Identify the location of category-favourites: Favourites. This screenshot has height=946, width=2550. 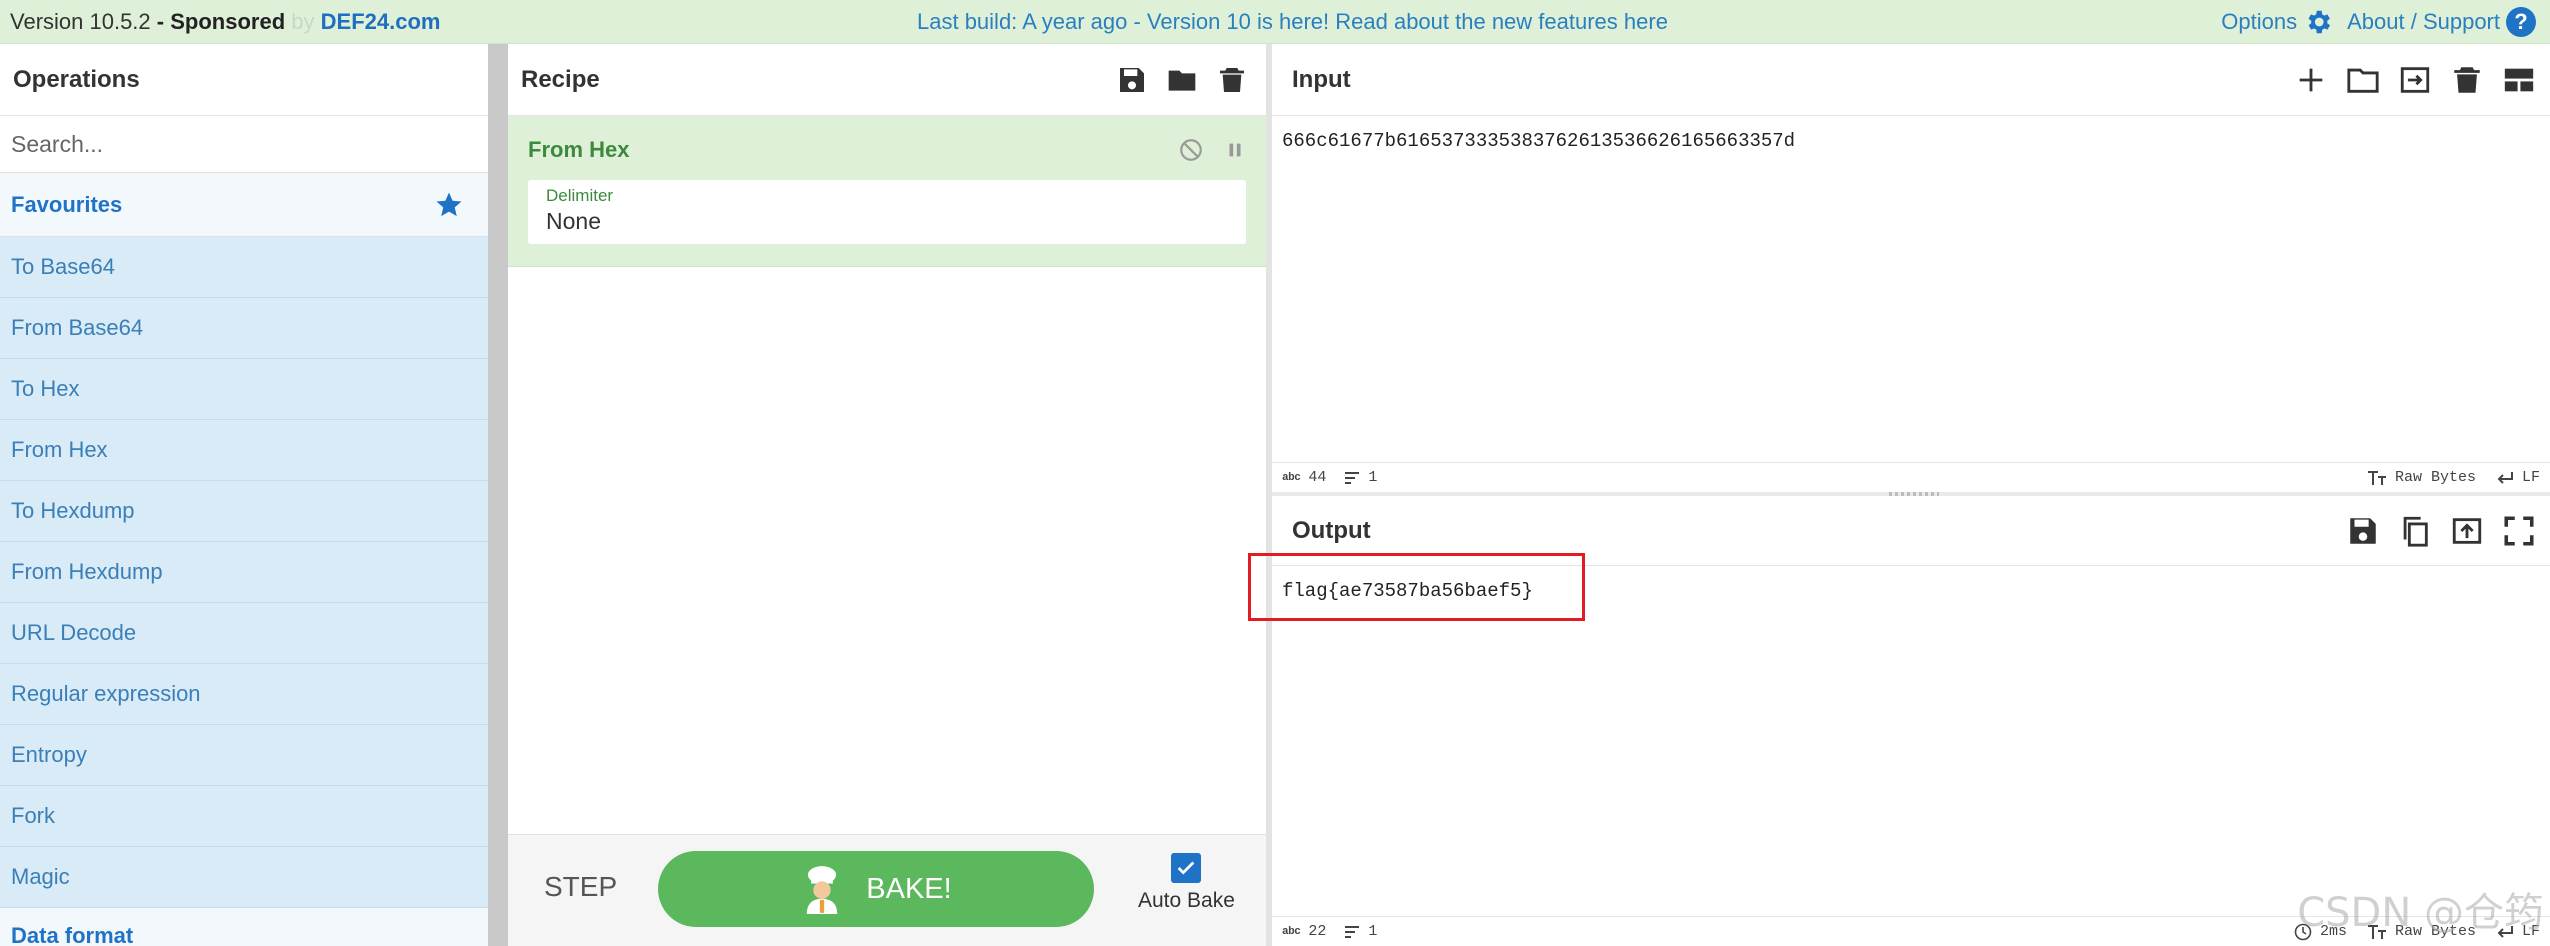
(244, 205).